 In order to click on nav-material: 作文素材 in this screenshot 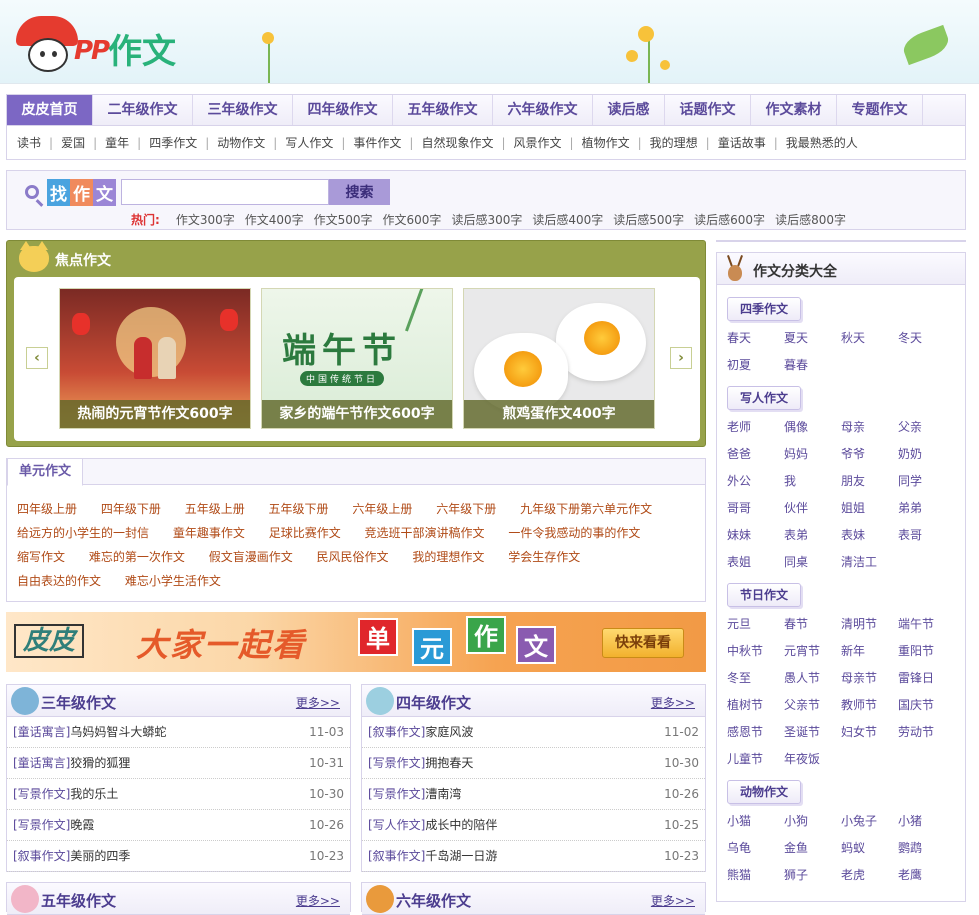, I will do `click(794, 110)`.